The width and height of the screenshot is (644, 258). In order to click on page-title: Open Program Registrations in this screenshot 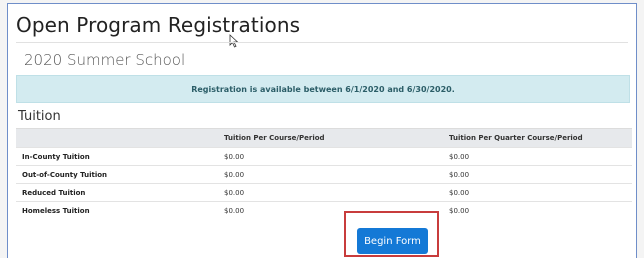, I will do `click(158, 25)`.